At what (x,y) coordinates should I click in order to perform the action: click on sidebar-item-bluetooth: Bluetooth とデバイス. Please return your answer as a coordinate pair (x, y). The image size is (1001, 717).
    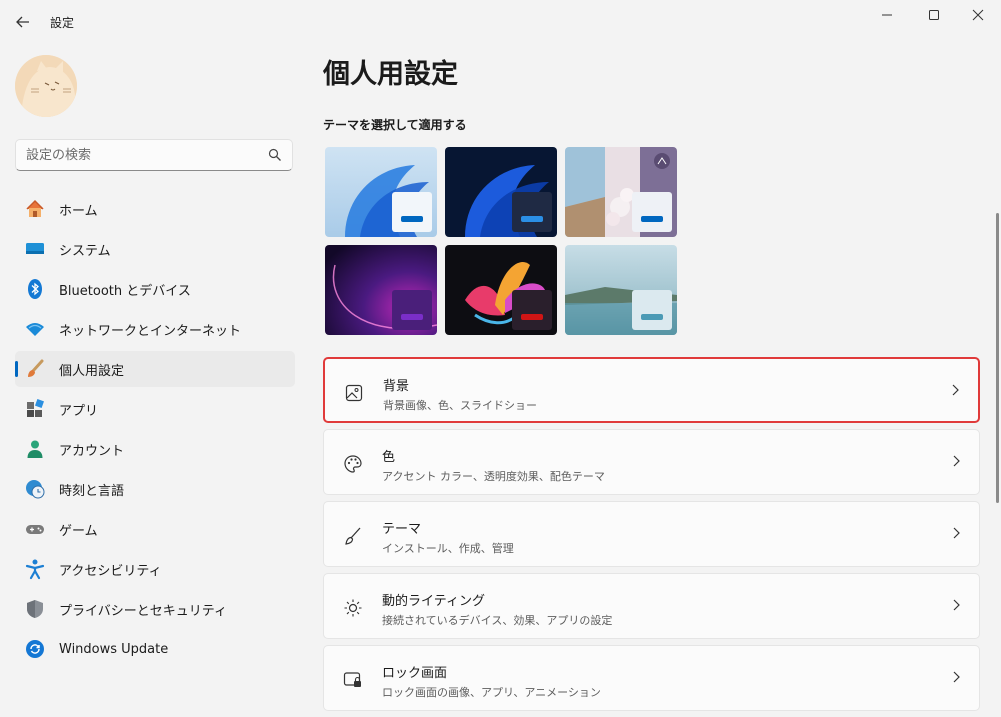
    Looking at the image, I should click on (155, 289).